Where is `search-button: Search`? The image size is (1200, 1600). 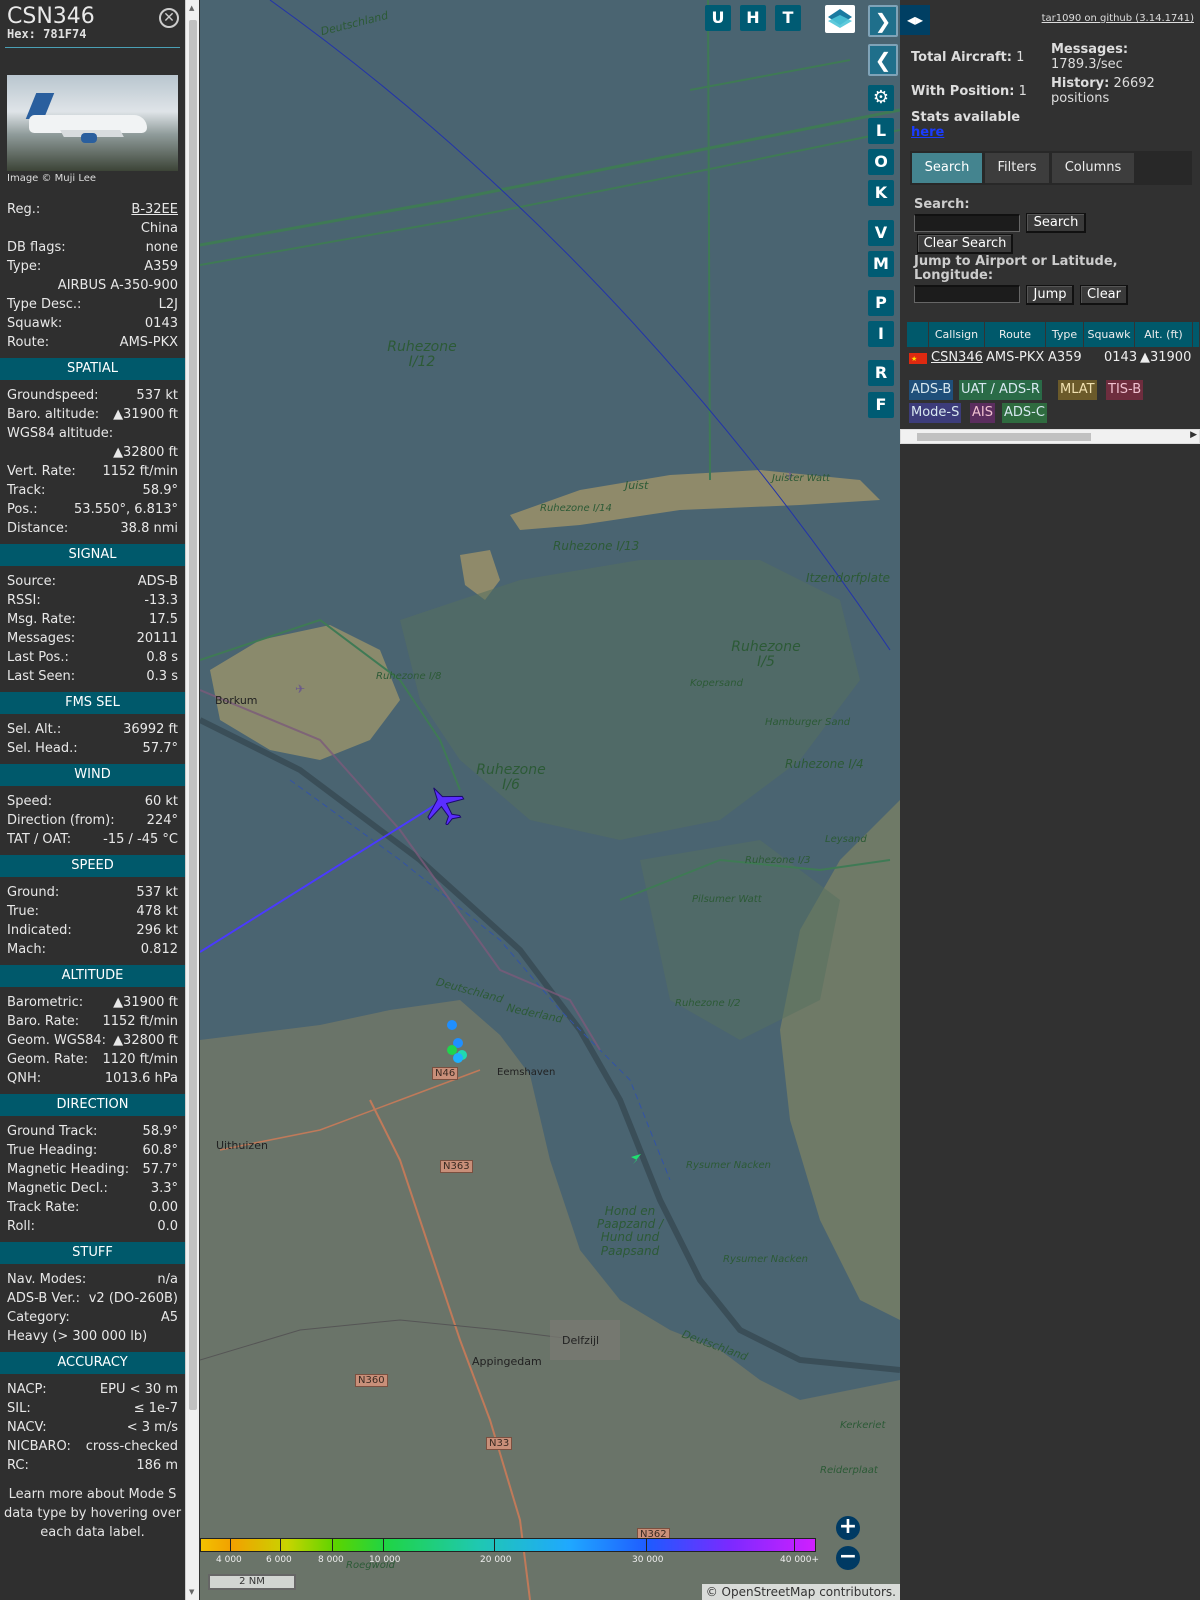 search-button: Search is located at coordinates (1056, 223).